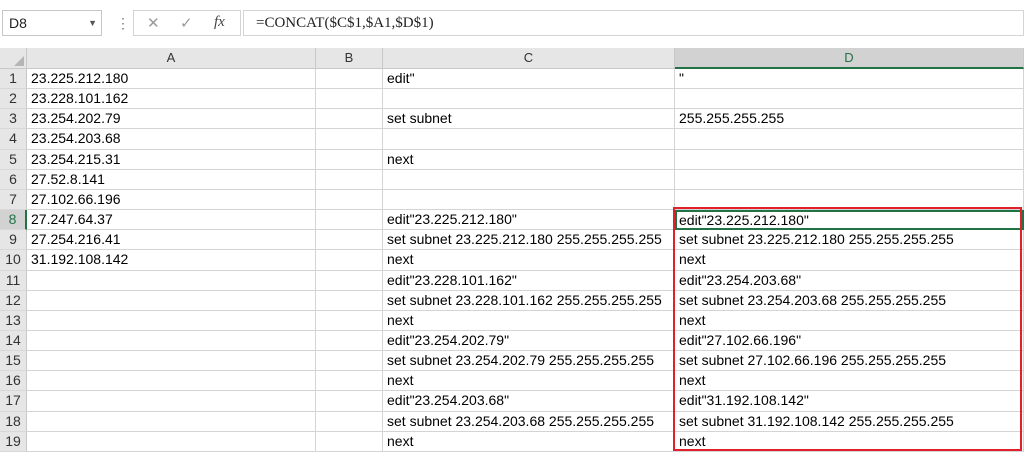 The height and width of the screenshot is (452, 1024). I want to click on drag-handle-icon: ⋮, so click(123, 23).